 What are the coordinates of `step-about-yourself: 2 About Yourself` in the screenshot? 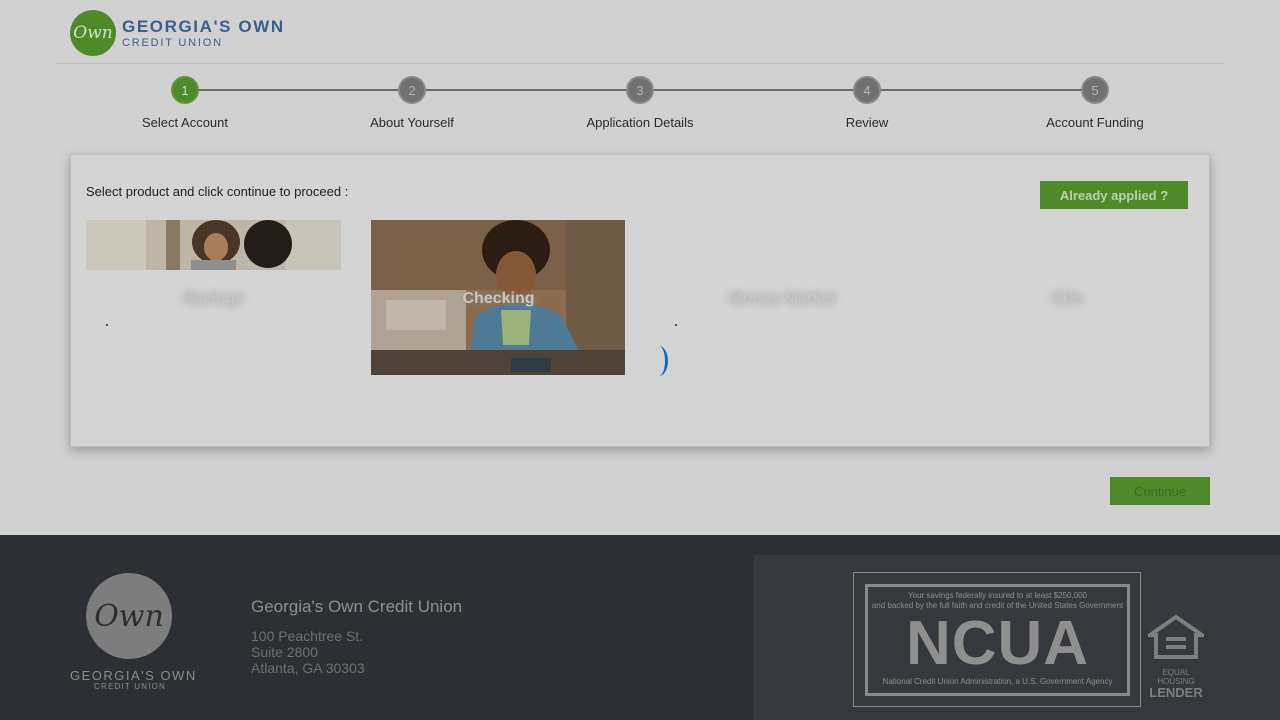 It's located at (412, 103).